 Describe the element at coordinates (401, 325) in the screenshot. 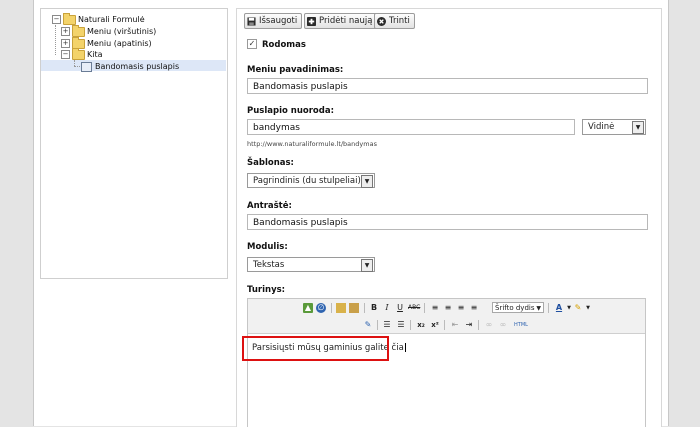

I see `numbered-list-icon: ☰` at that location.